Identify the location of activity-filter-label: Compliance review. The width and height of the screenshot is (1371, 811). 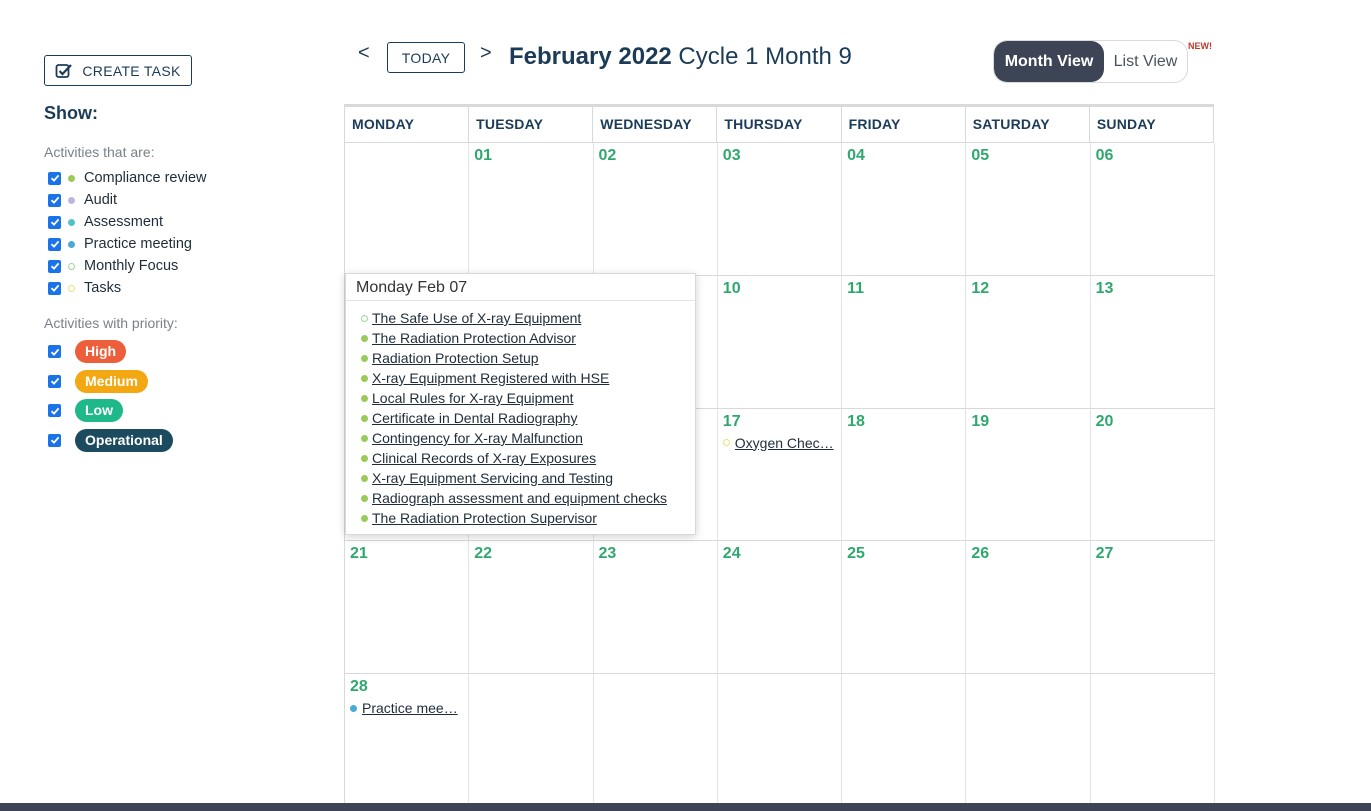
(145, 178).